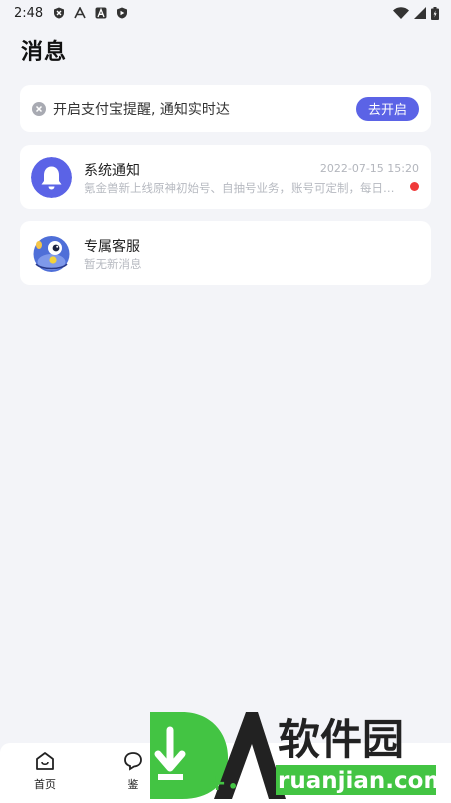 The width and height of the screenshot is (451, 803). I want to click on page-title: 消息, so click(44, 52).